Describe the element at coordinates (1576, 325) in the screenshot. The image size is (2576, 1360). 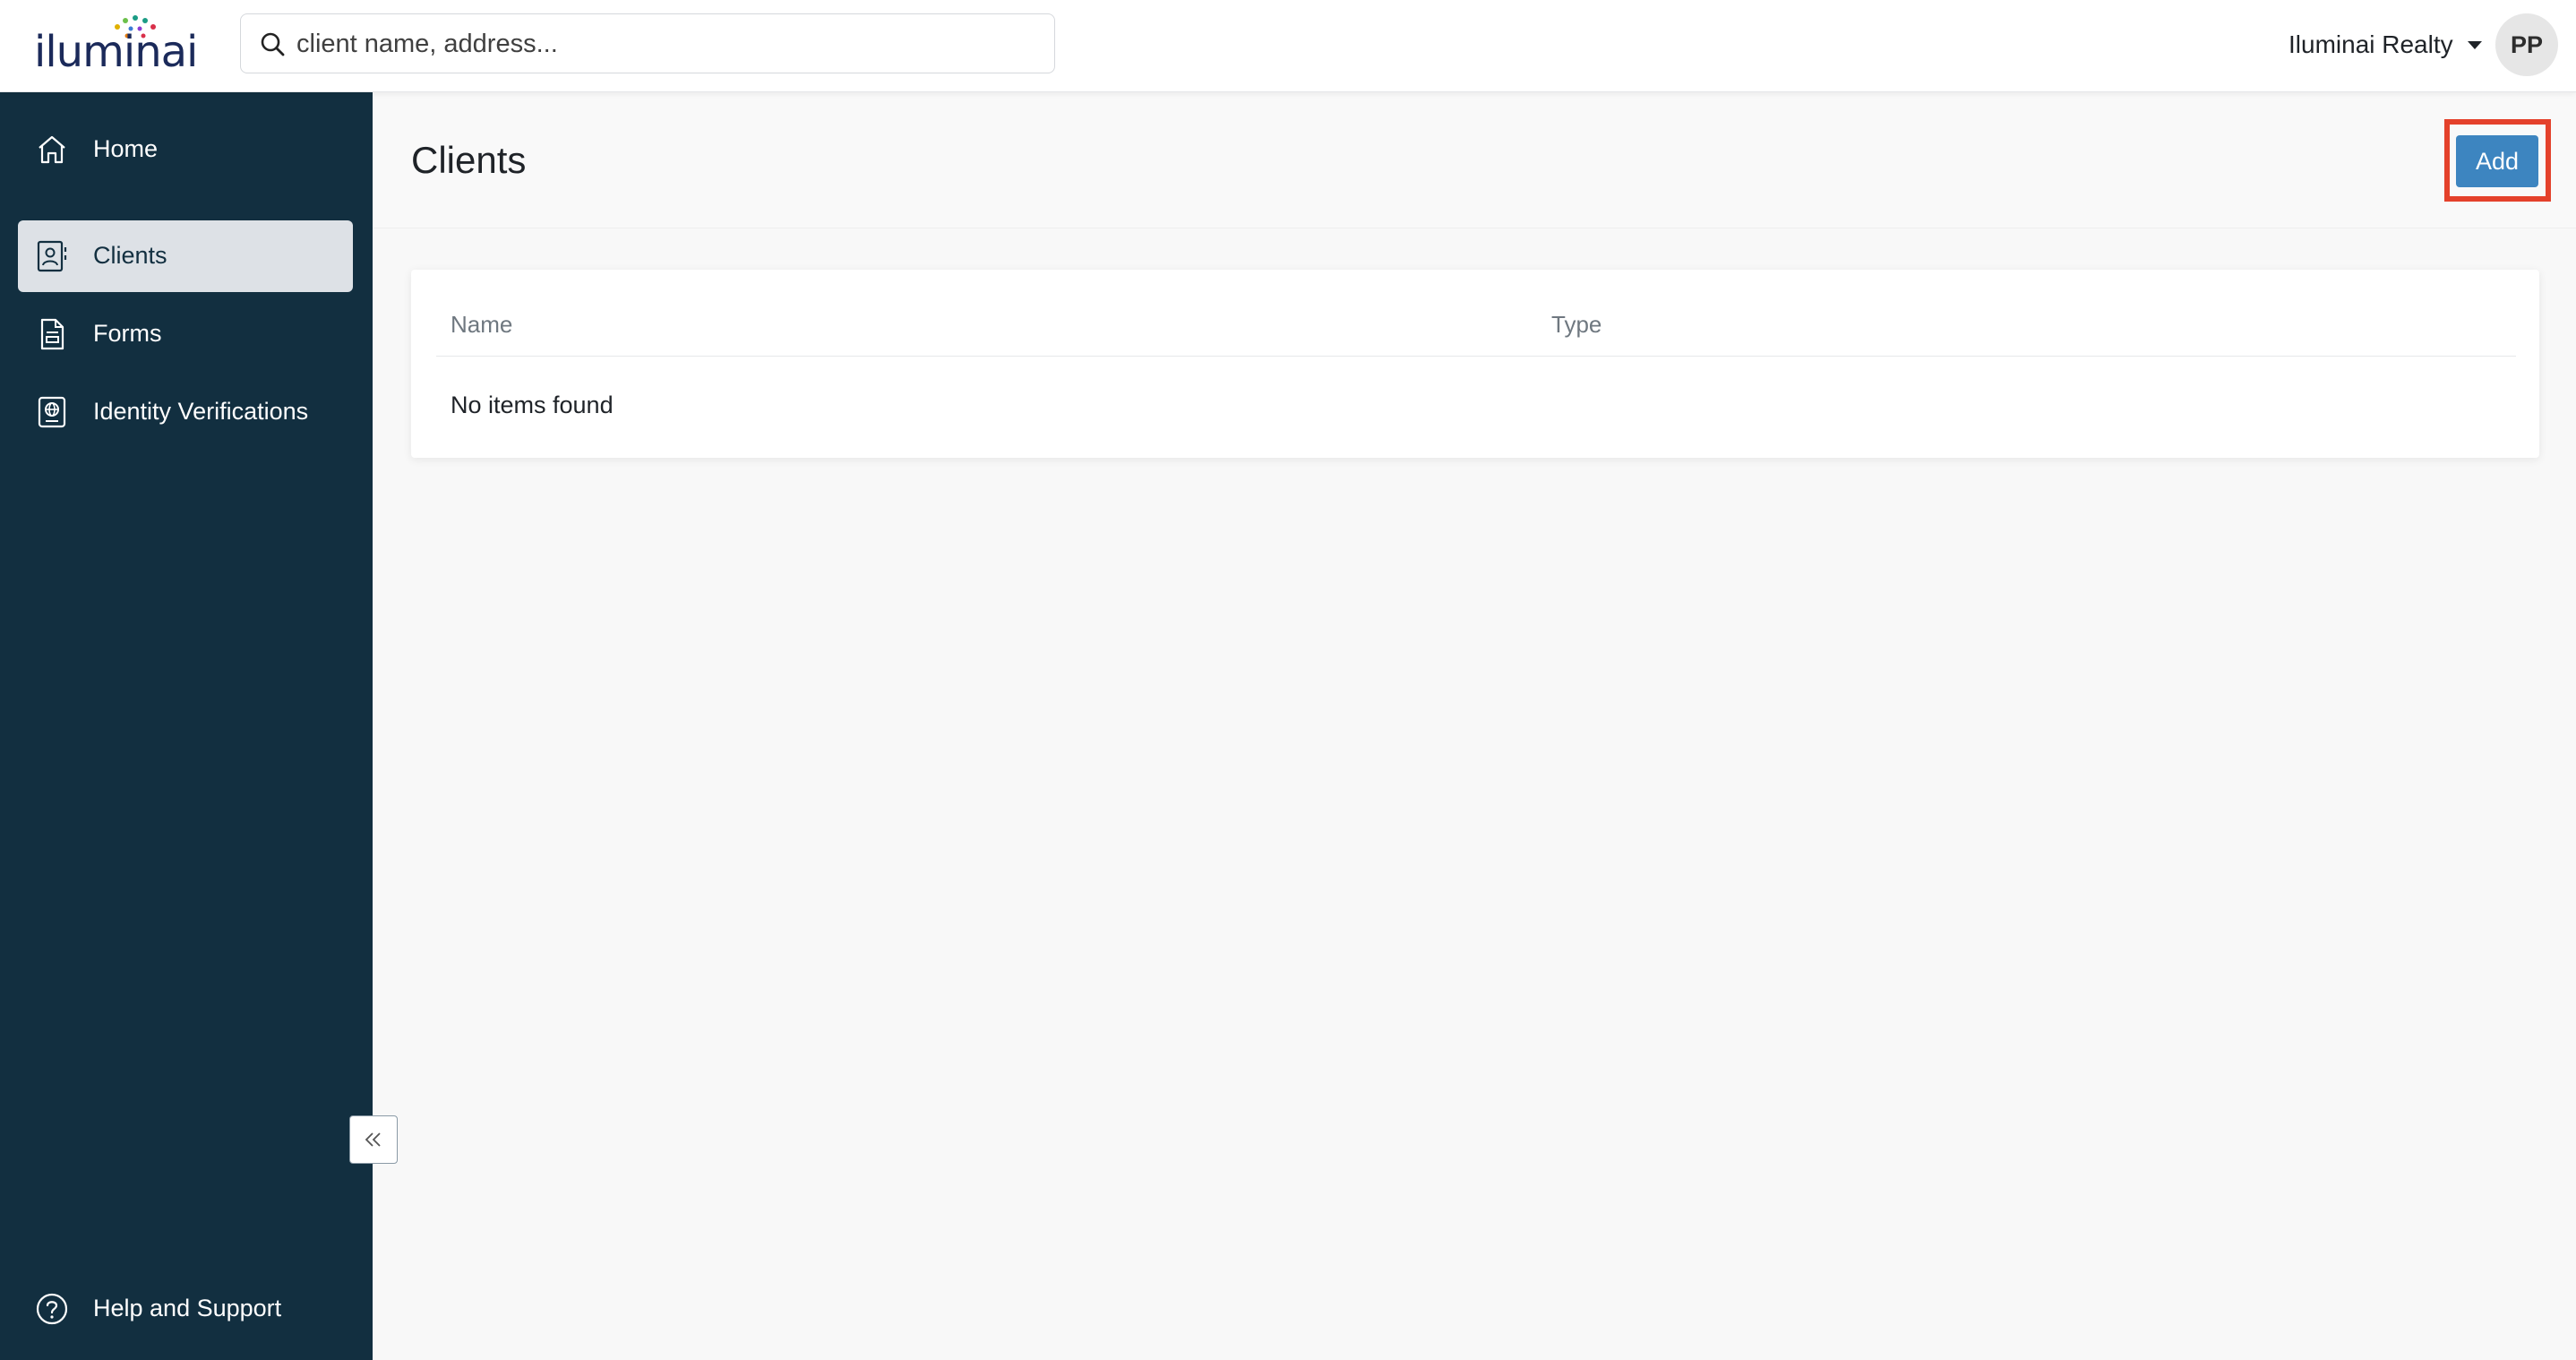
I see `column-header-type: Type` at that location.